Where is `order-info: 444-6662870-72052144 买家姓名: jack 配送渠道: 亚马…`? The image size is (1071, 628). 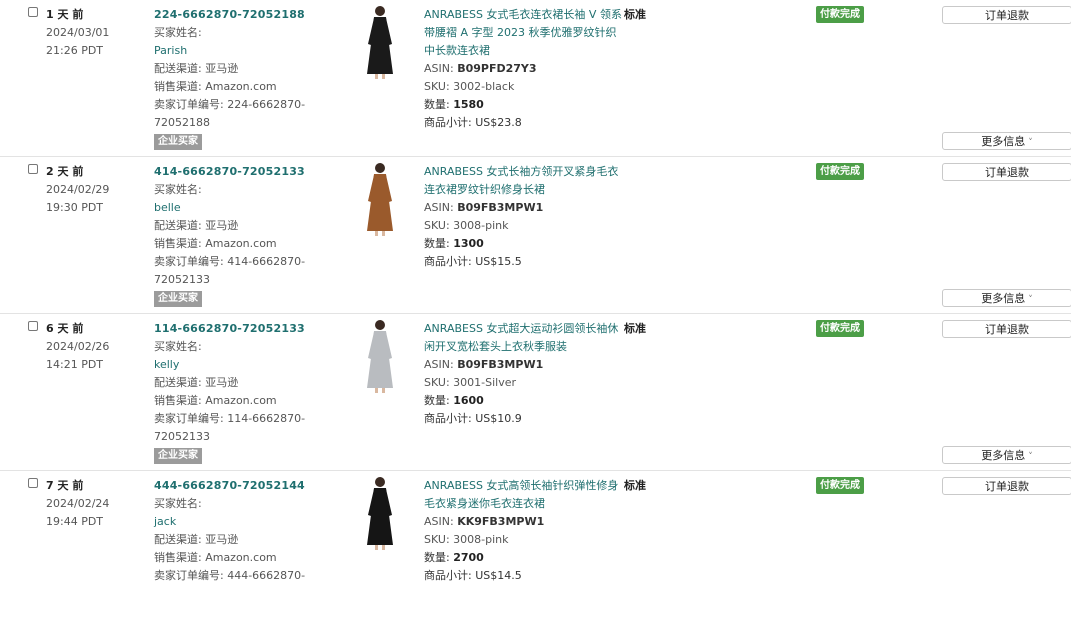 order-info: 444-6662870-72052144 买家姓名: jack 配送渠道: 亚马… is located at coordinates (231, 531).